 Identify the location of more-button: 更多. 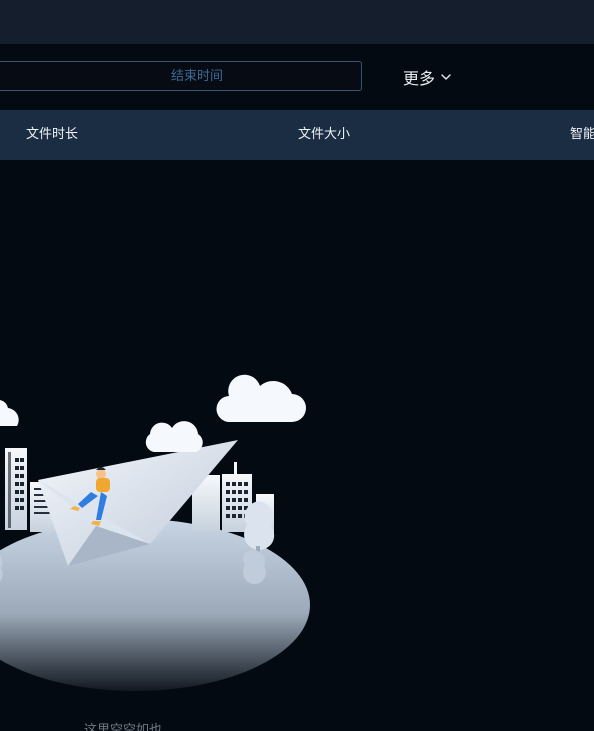
(427, 77).